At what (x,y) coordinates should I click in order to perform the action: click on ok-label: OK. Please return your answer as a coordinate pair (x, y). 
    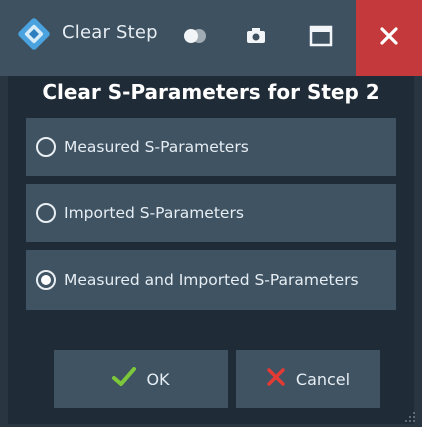
    Looking at the image, I should click on (158, 379).